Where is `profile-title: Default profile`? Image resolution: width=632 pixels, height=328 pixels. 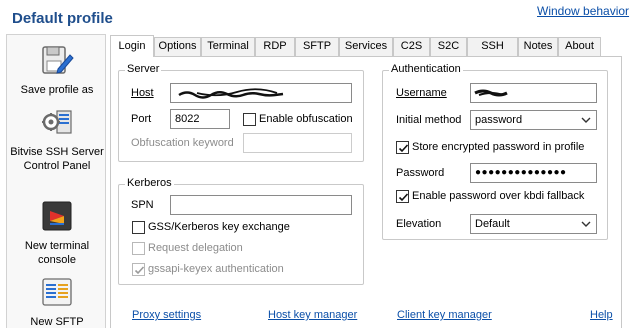 profile-title: Default profile is located at coordinates (62, 18).